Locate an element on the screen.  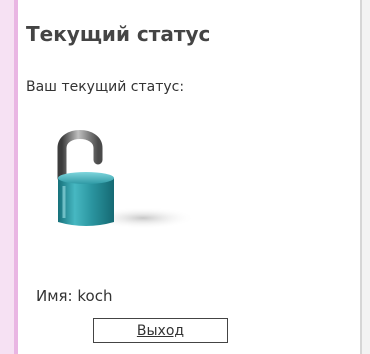
panel-title: Текущий статус is located at coordinates (118, 34).